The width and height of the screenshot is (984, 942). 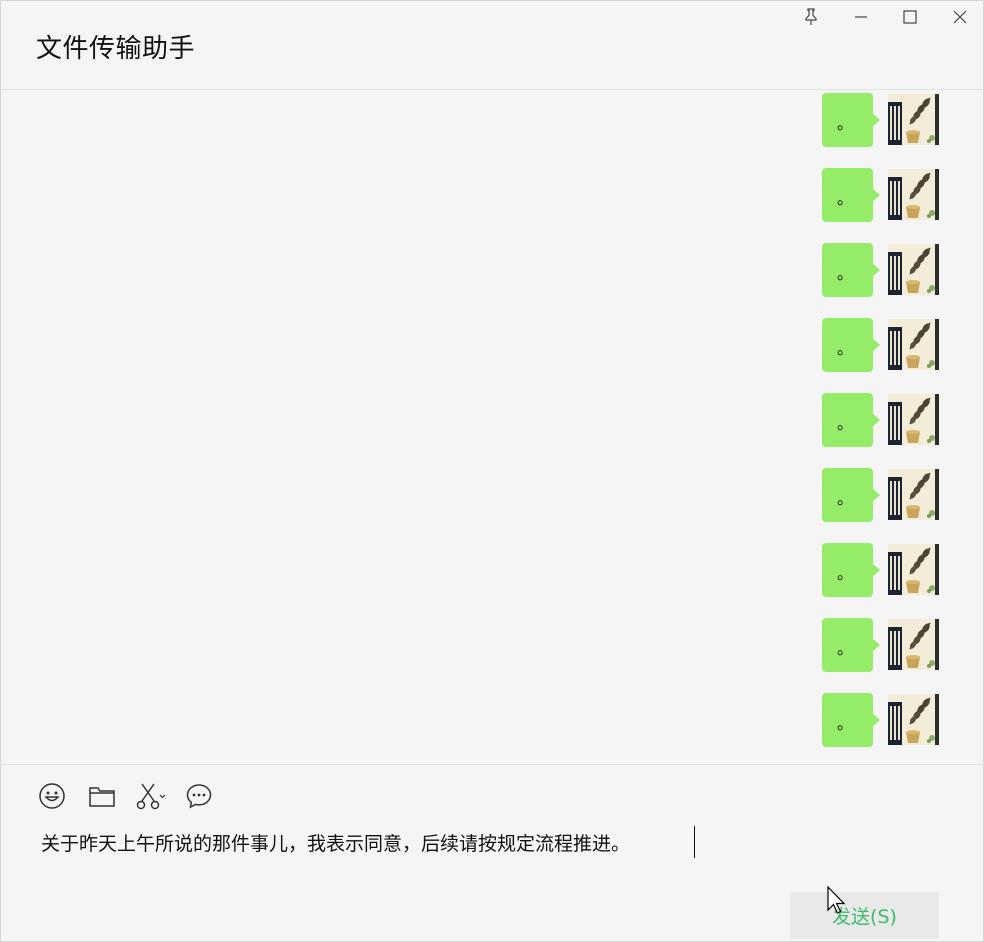 I want to click on close-icon, so click(x=960, y=17).